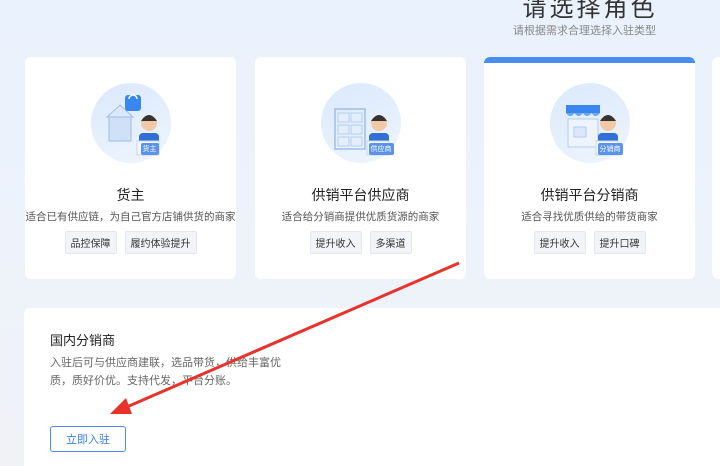 The width and height of the screenshot is (720, 466). What do you see at coordinates (83, 341) in the screenshot?
I see `detail-title: 国内分销商` at bounding box center [83, 341].